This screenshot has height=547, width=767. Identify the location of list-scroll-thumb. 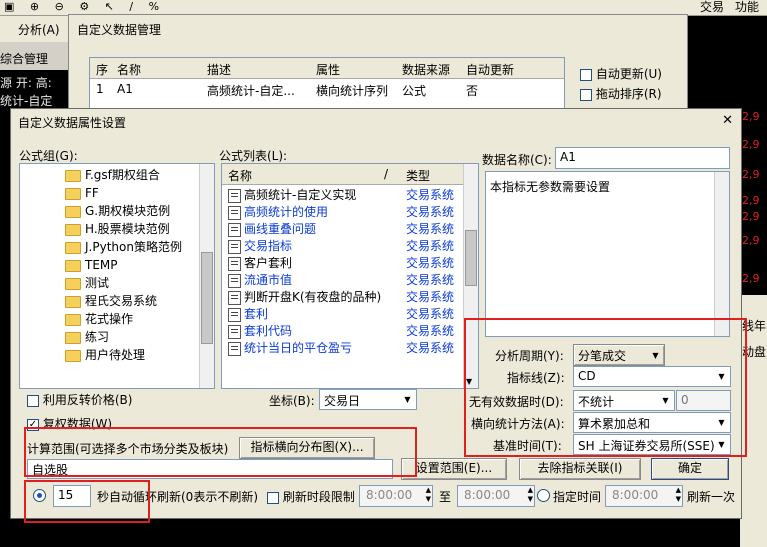
(471, 258).